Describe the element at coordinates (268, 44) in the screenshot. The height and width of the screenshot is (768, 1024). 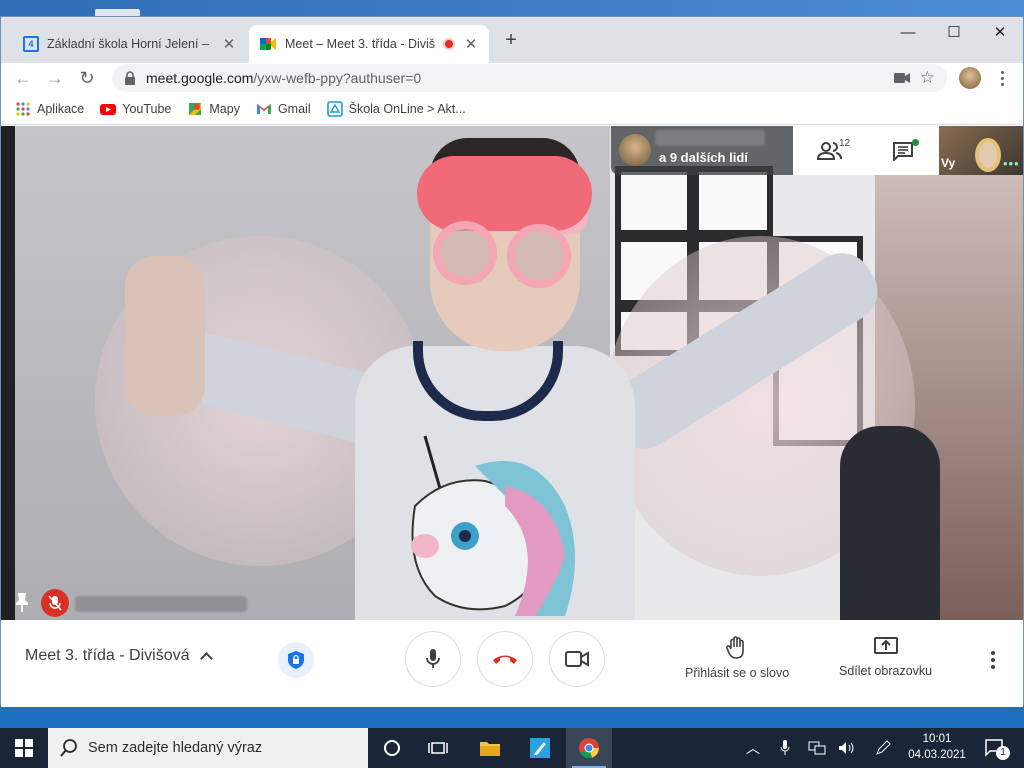
I see `meet-icon` at that location.